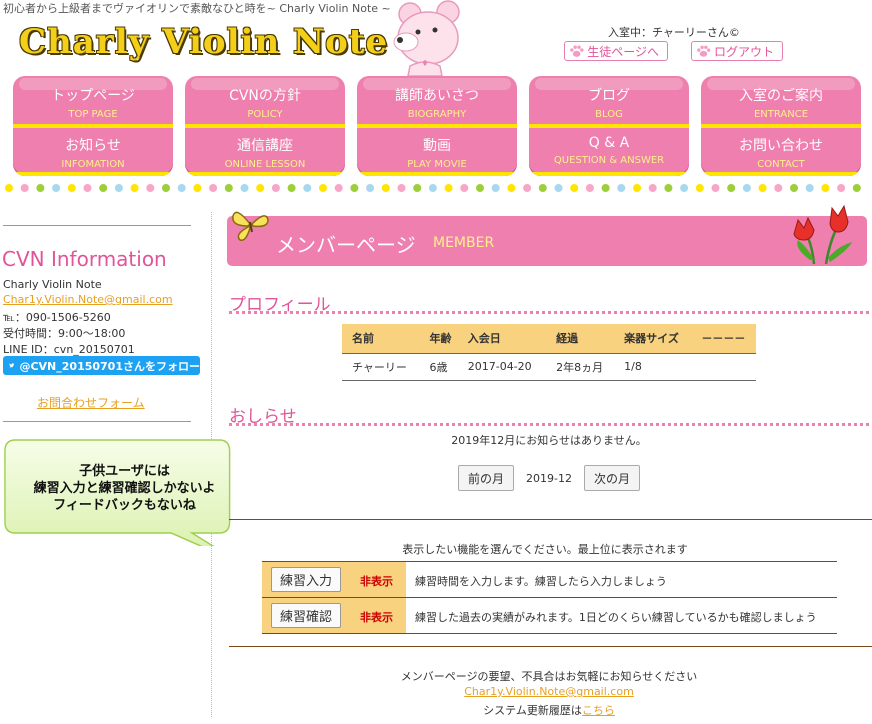 Image resolution: width=872 pixels, height=724 pixels. Describe the element at coordinates (549, 676) in the screenshot. I see `footer-request-text: メンバーページの要望、不具合はお気軽にお知らせください` at that location.